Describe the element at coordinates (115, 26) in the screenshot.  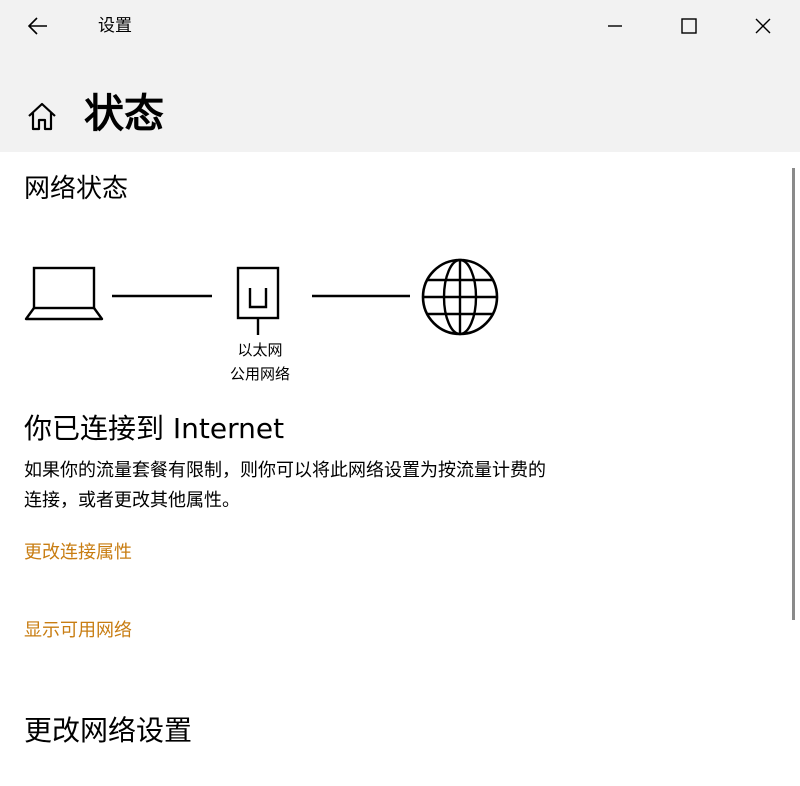
I see `app-title: 设置` at that location.